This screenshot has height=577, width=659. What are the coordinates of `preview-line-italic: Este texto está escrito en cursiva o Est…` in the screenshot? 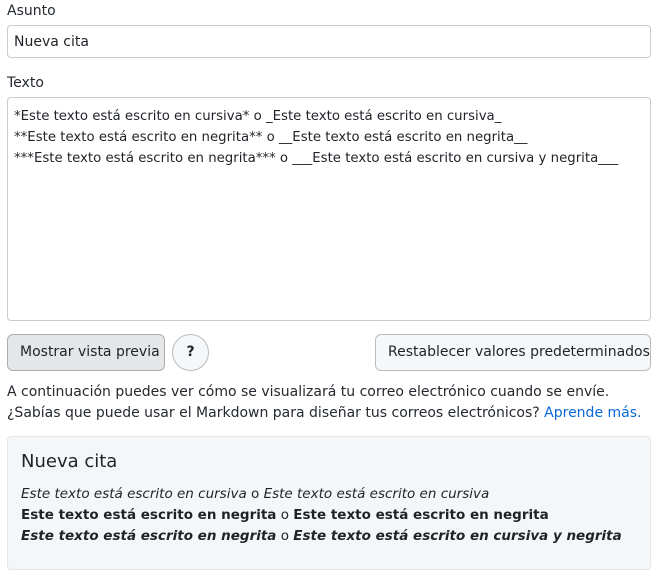 It's located at (255, 494).